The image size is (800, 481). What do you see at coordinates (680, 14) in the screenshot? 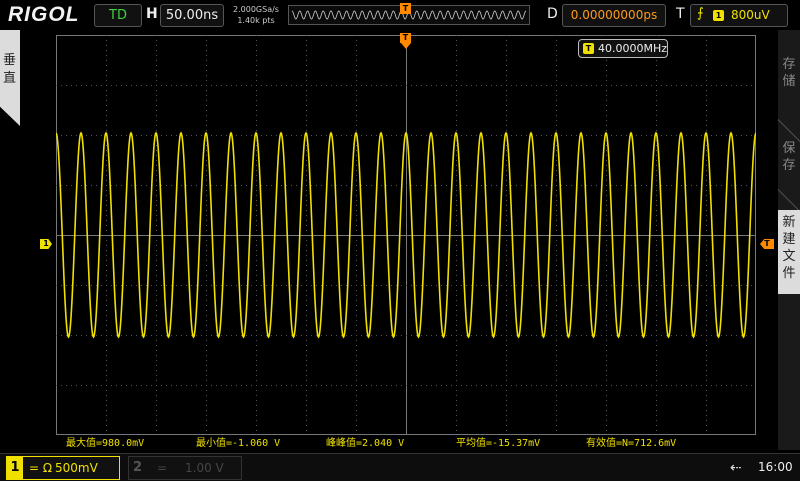
I see `trigger-label: T` at bounding box center [680, 14].